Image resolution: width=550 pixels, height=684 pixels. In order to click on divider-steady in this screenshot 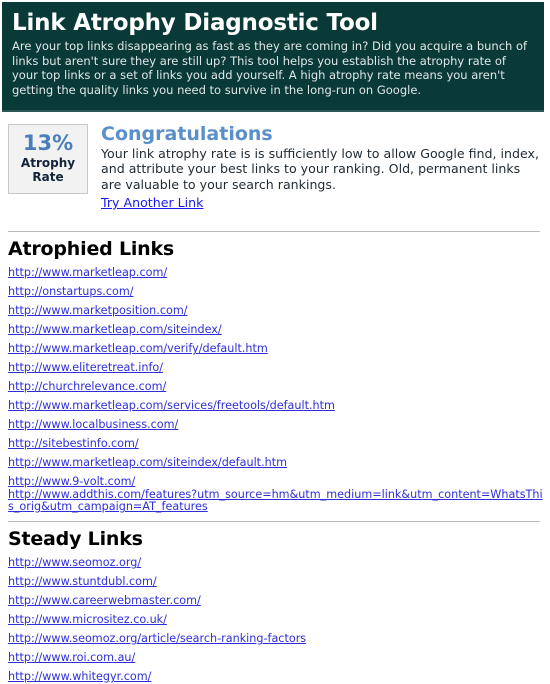, I will do `click(274, 522)`.